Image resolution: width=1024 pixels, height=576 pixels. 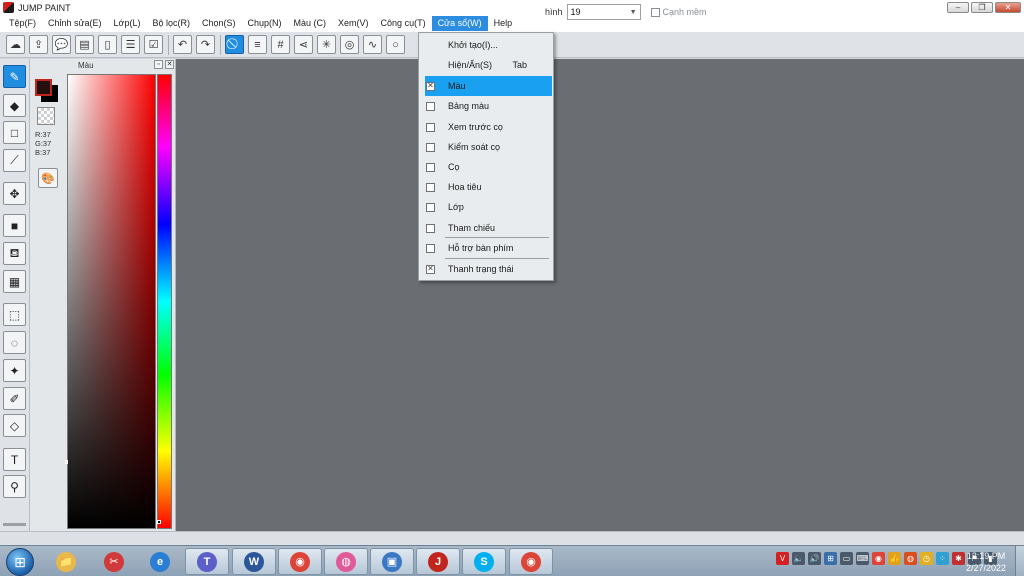 What do you see at coordinates (310, 23) in the screenshot?
I see `menu-6: Màu (C)` at bounding box center [310, 23].